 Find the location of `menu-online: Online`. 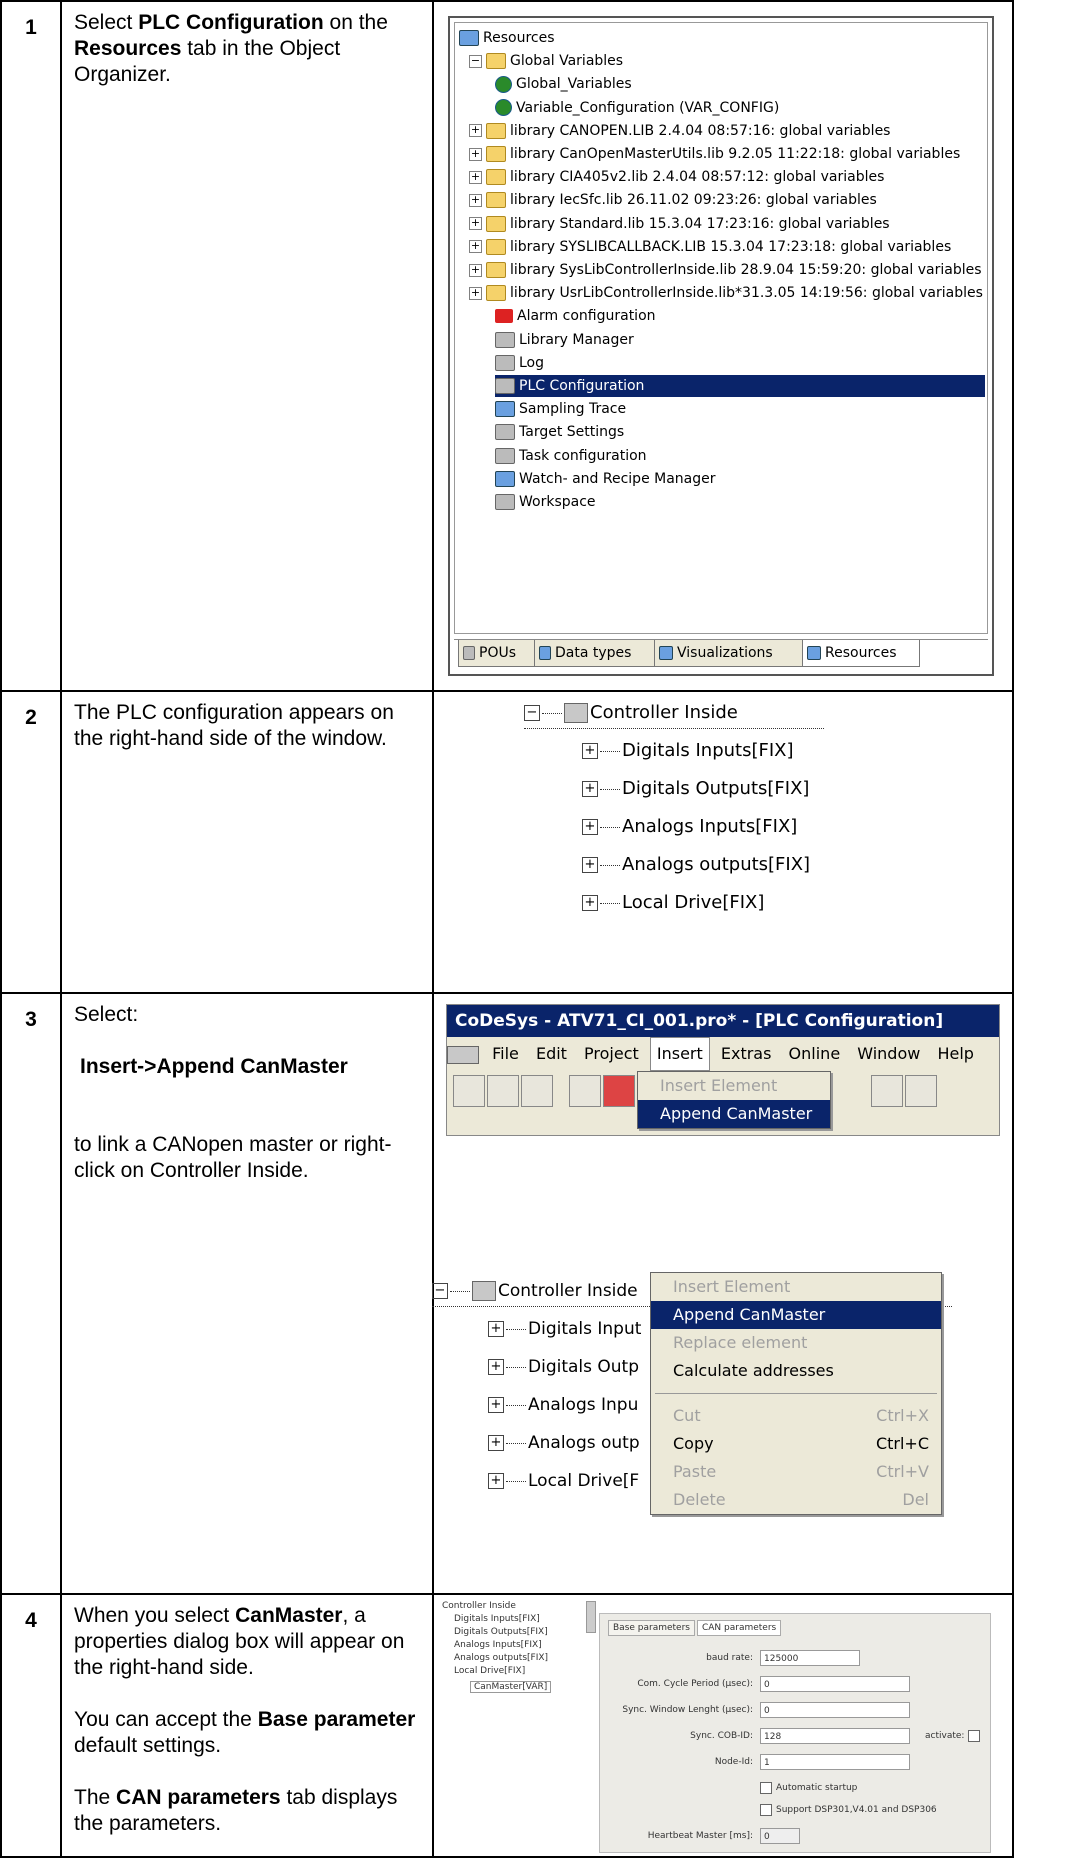

menu-online: Online is located at coordinates (815, 1054).